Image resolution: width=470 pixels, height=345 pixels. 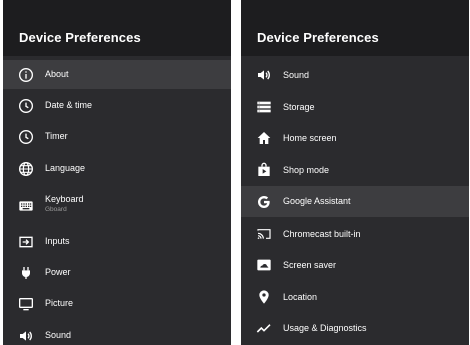 I want to click on cast-icon, so click(x=264, y=234).